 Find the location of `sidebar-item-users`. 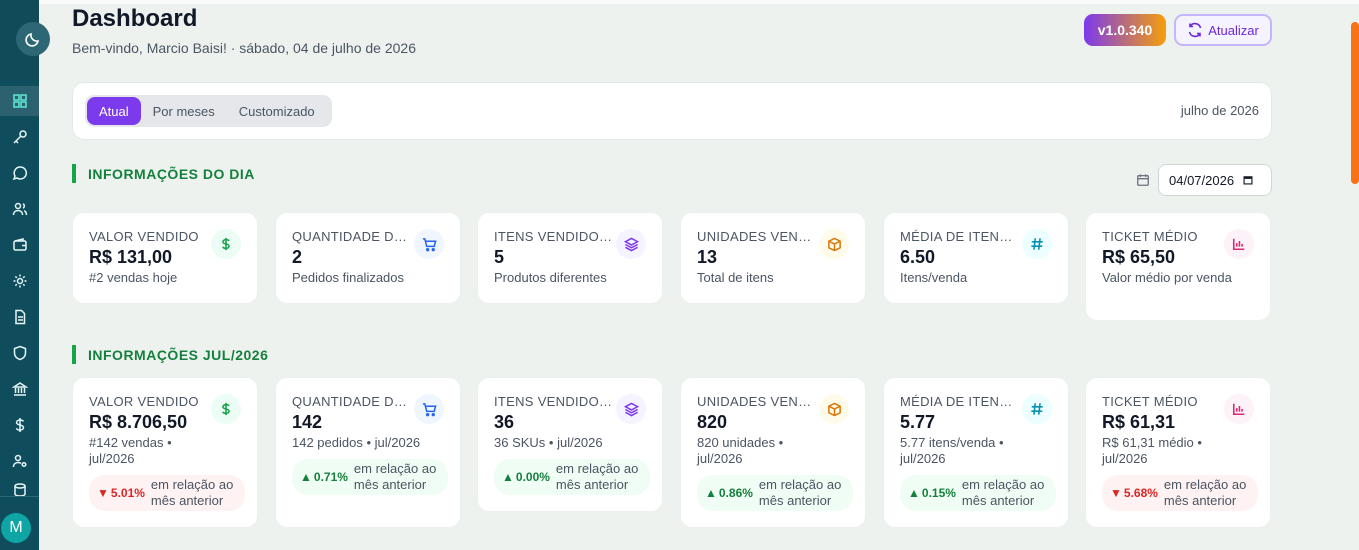

sidebar-item-users is located at coordinates (19, 209).